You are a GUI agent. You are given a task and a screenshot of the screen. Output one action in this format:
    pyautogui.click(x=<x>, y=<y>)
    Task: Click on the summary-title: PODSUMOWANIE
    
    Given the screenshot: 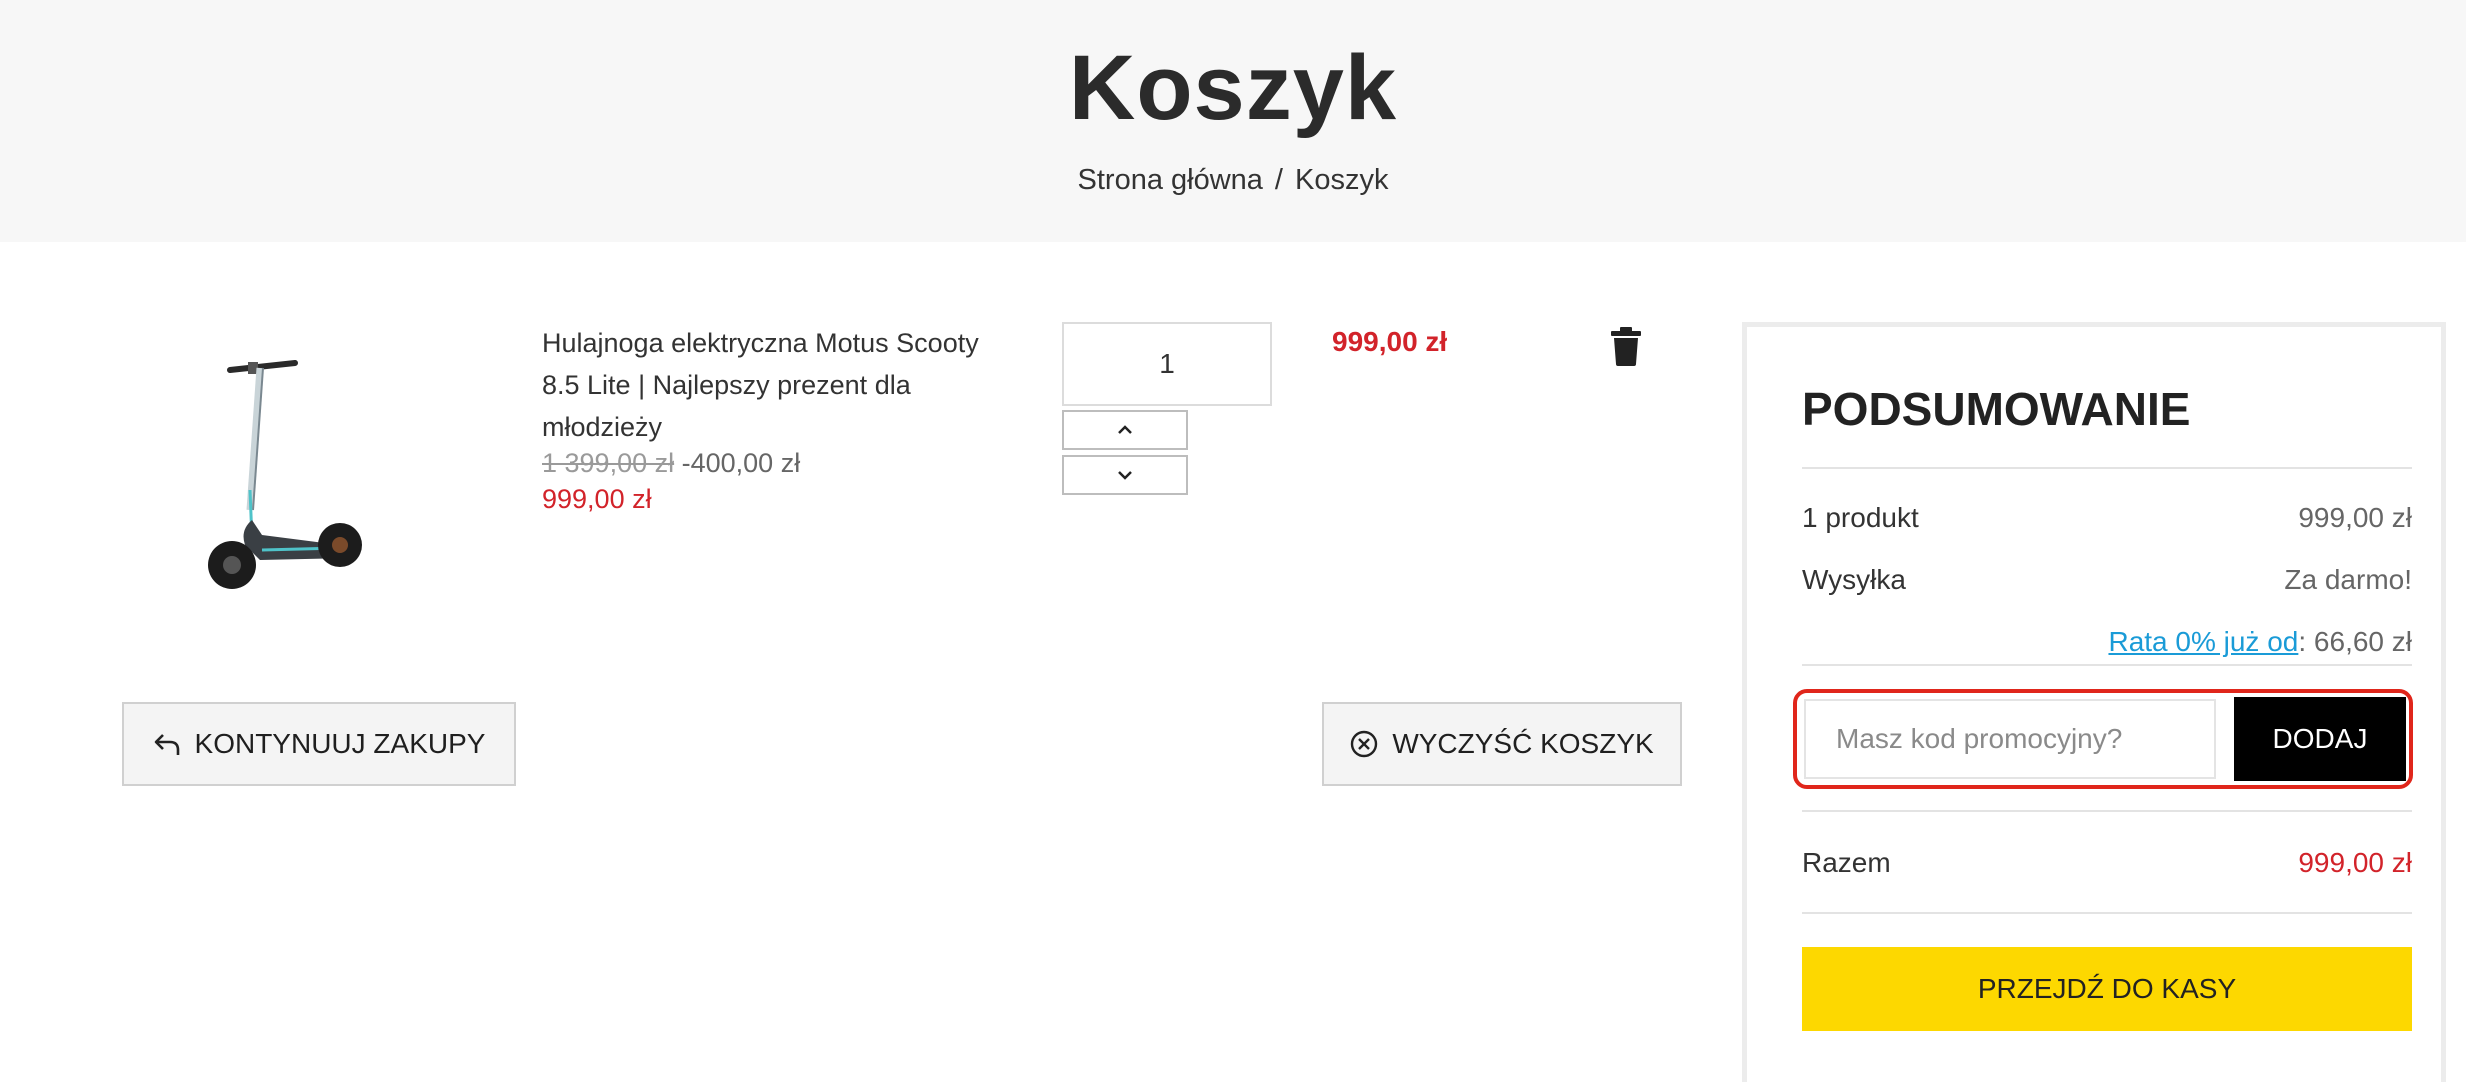 What is the action you would take?
    pyautogui.click(x=1996, y=409)
    